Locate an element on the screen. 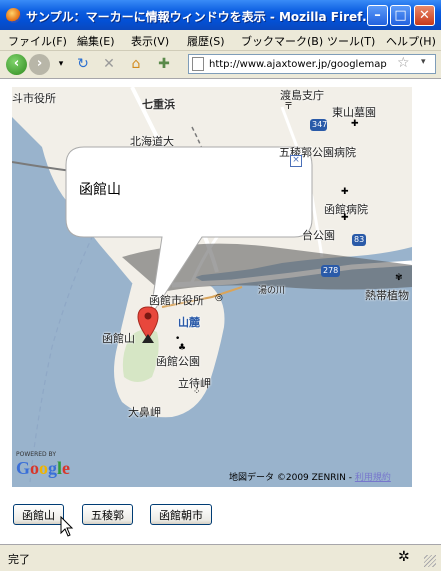 The width and height of the screenshot is (441, 571). map-copyright: 地図データ ©2009 ZENRIN - 利用規約 is located at coordinates (310, 476).